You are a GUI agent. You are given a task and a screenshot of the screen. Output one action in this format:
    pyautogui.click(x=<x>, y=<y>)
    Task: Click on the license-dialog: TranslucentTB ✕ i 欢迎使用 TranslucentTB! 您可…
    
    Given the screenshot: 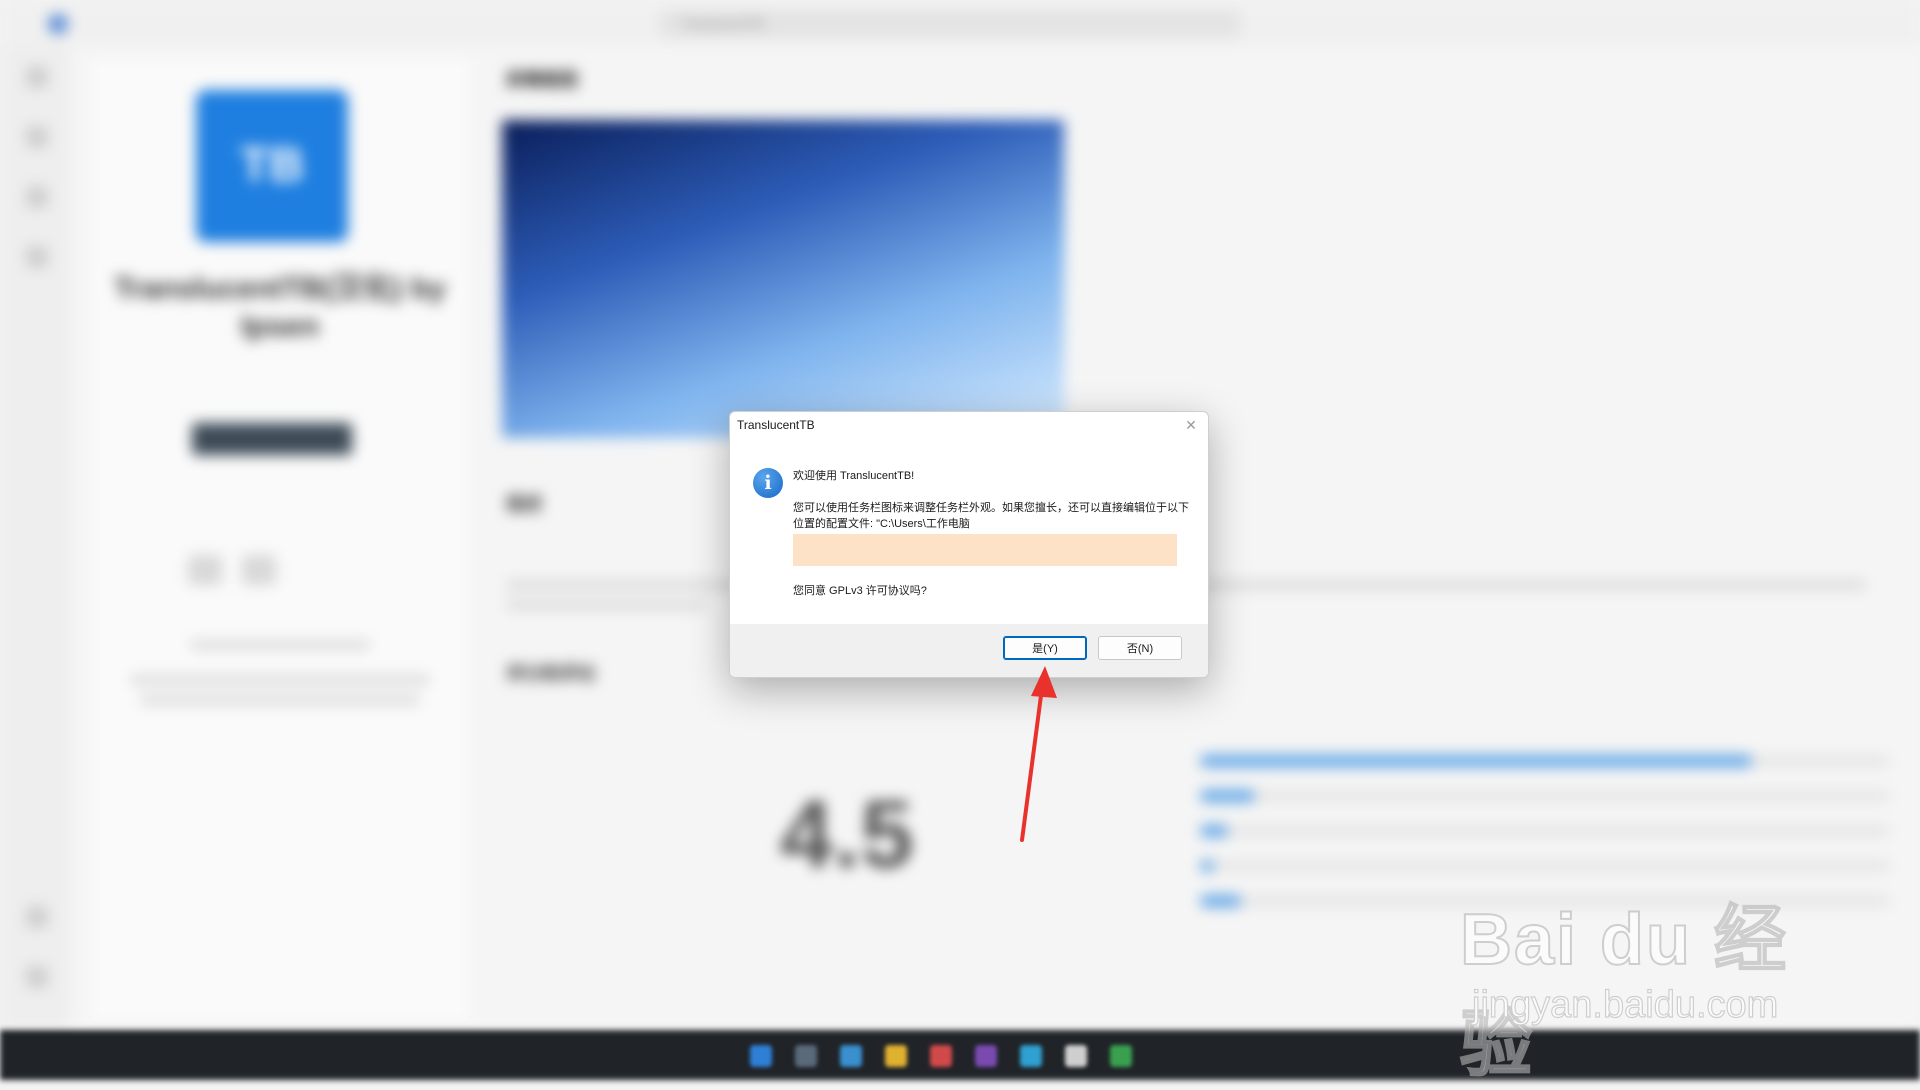 What is the action you would take?
    pyautogui.click(x=969, y=544)
    